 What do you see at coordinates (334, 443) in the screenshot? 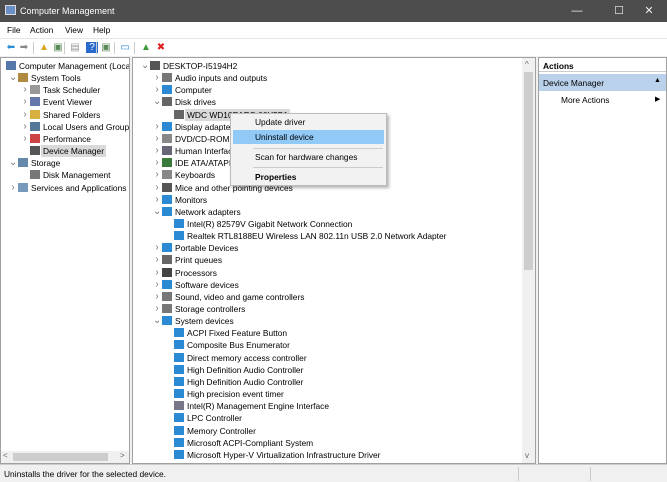
I see `tree-item: Microsoft ACPI-Compliant System` at bounding box center [334, 443].